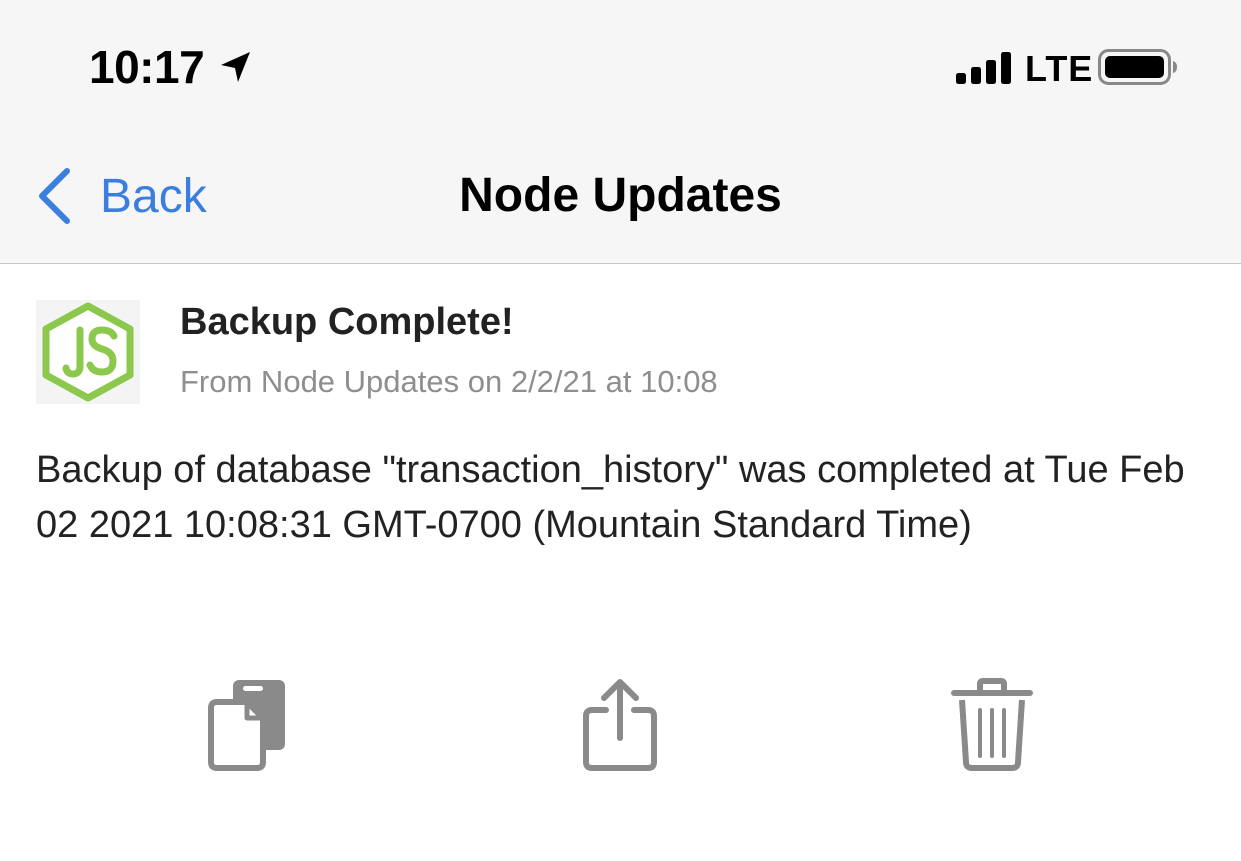 This screenshot has height=861, width=1241. Describe the element at coordinates (235, 67) in the screenshot. I see `location-arrow-icon` at that location.